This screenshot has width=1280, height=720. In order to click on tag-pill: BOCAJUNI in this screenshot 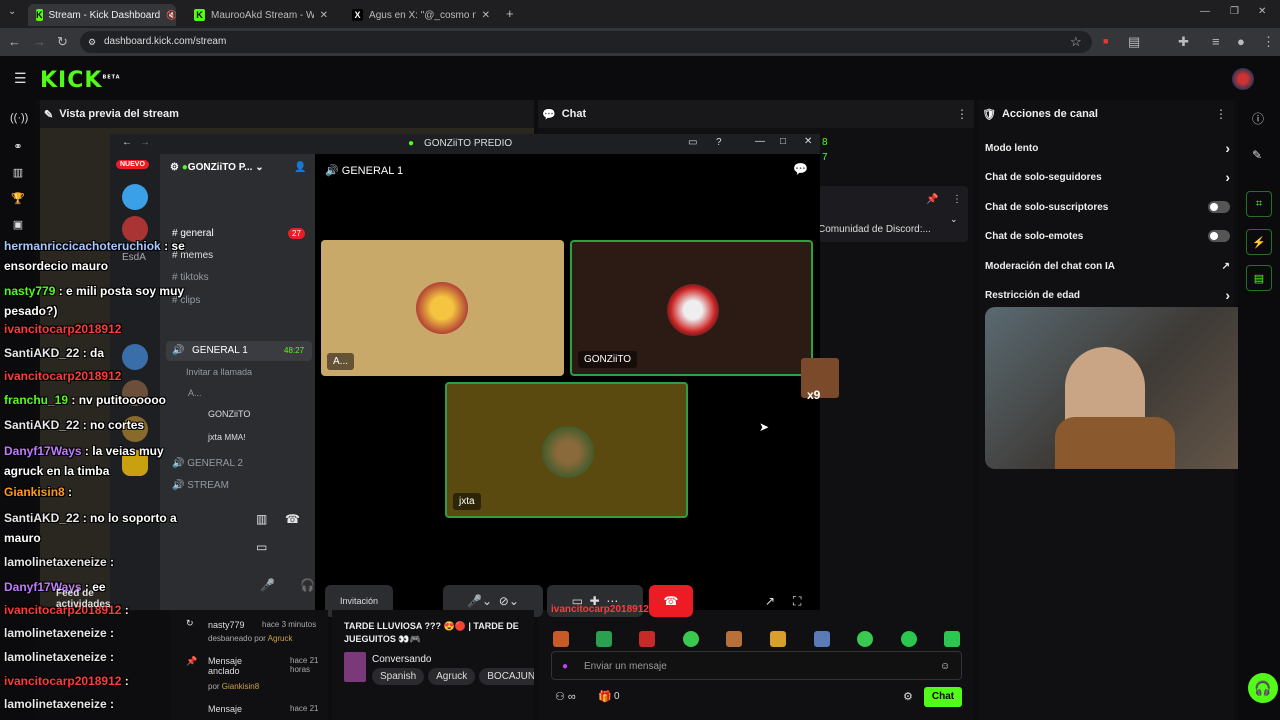, I will do `click(506, 676)`.